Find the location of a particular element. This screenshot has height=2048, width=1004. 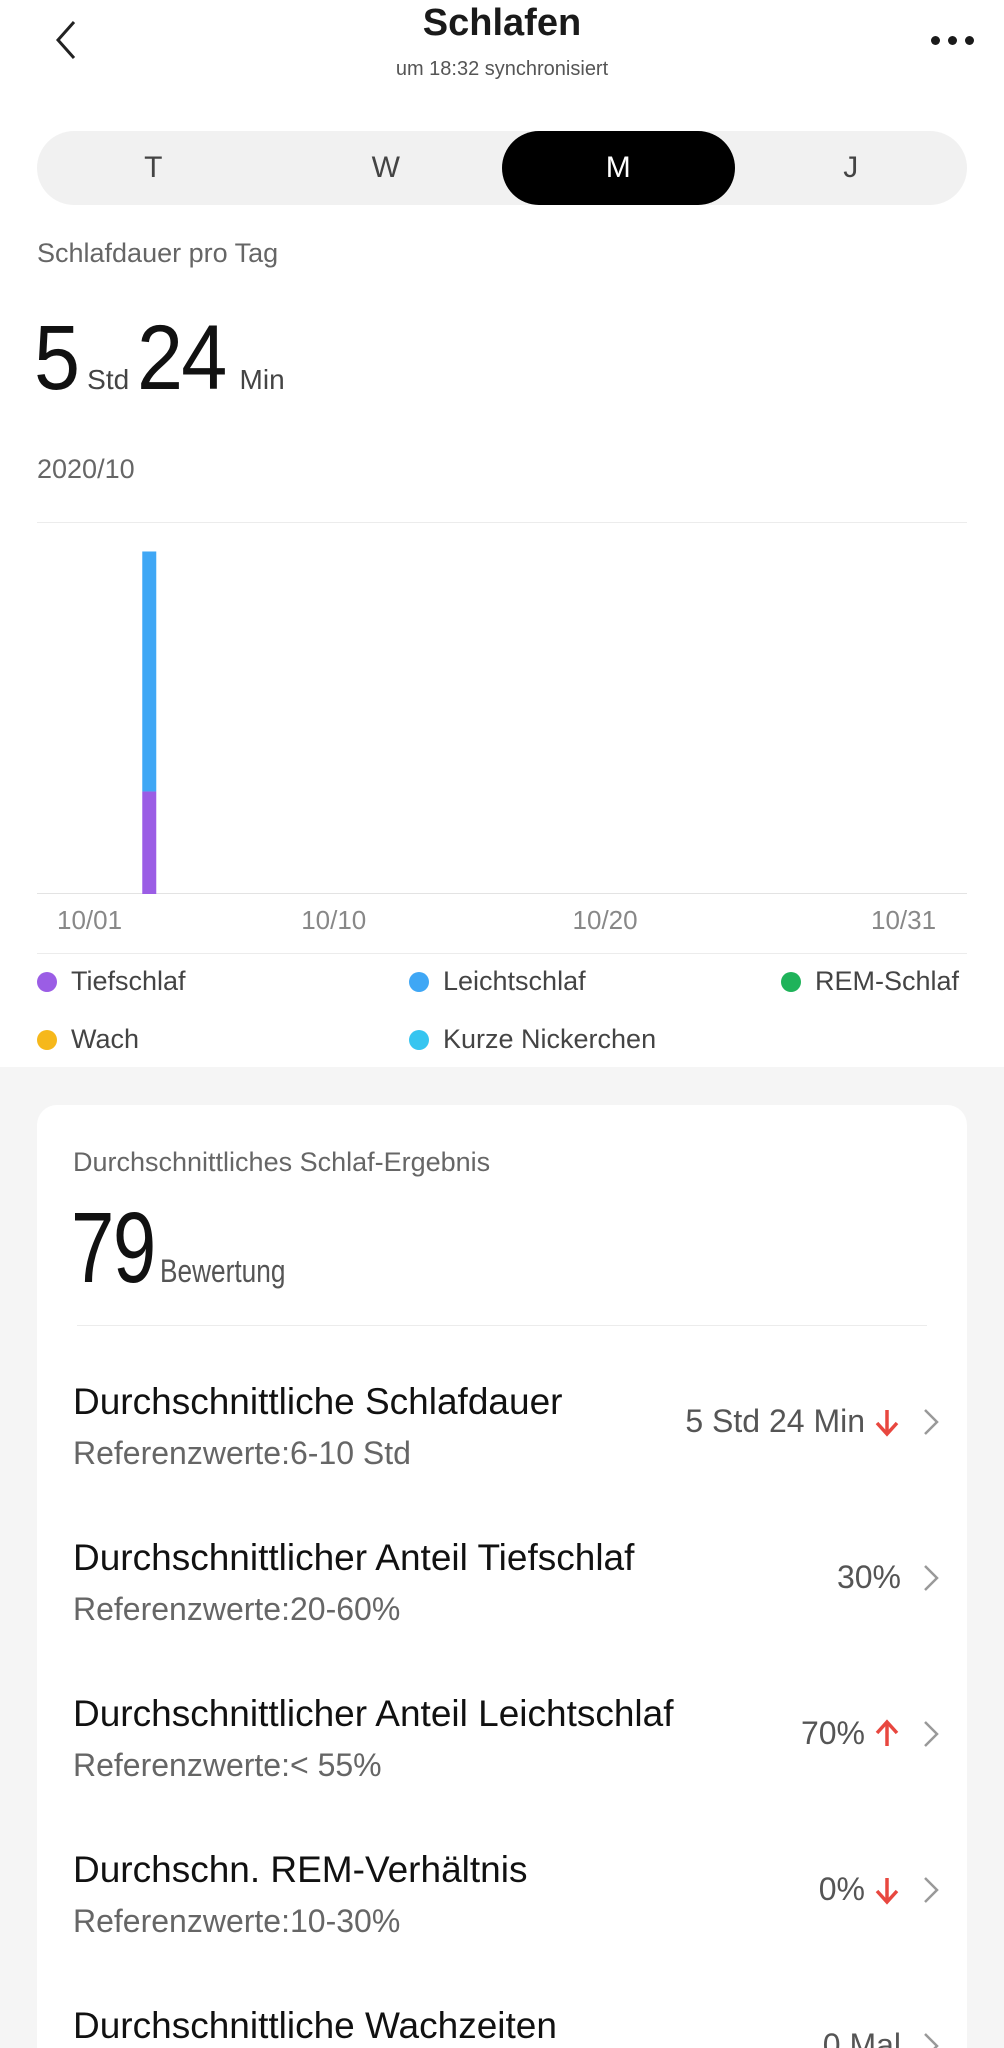

sleep-duration-label: Schlafdauer pro Tag is located at coordinates (158, 253).